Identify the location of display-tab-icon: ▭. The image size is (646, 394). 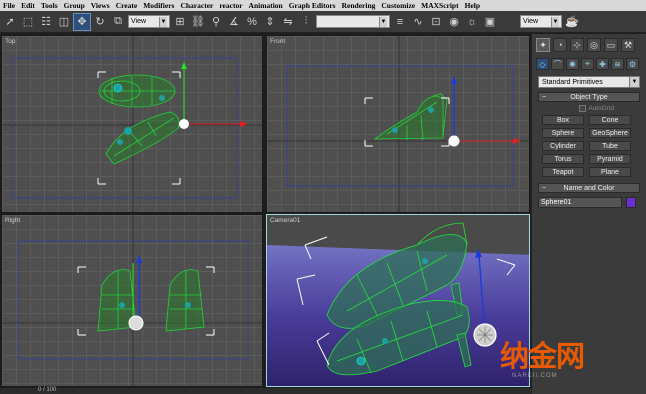
(611, 45).